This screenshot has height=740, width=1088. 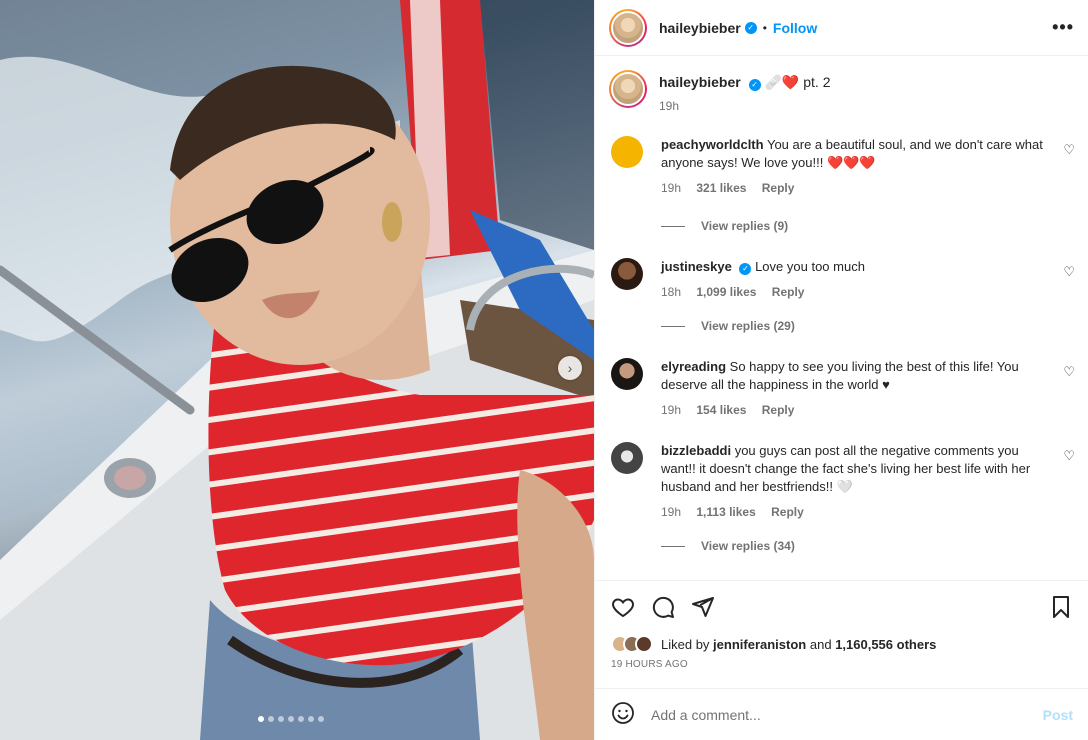 I want to click on caption-username: haileybieber, so click(x=700, y=82).